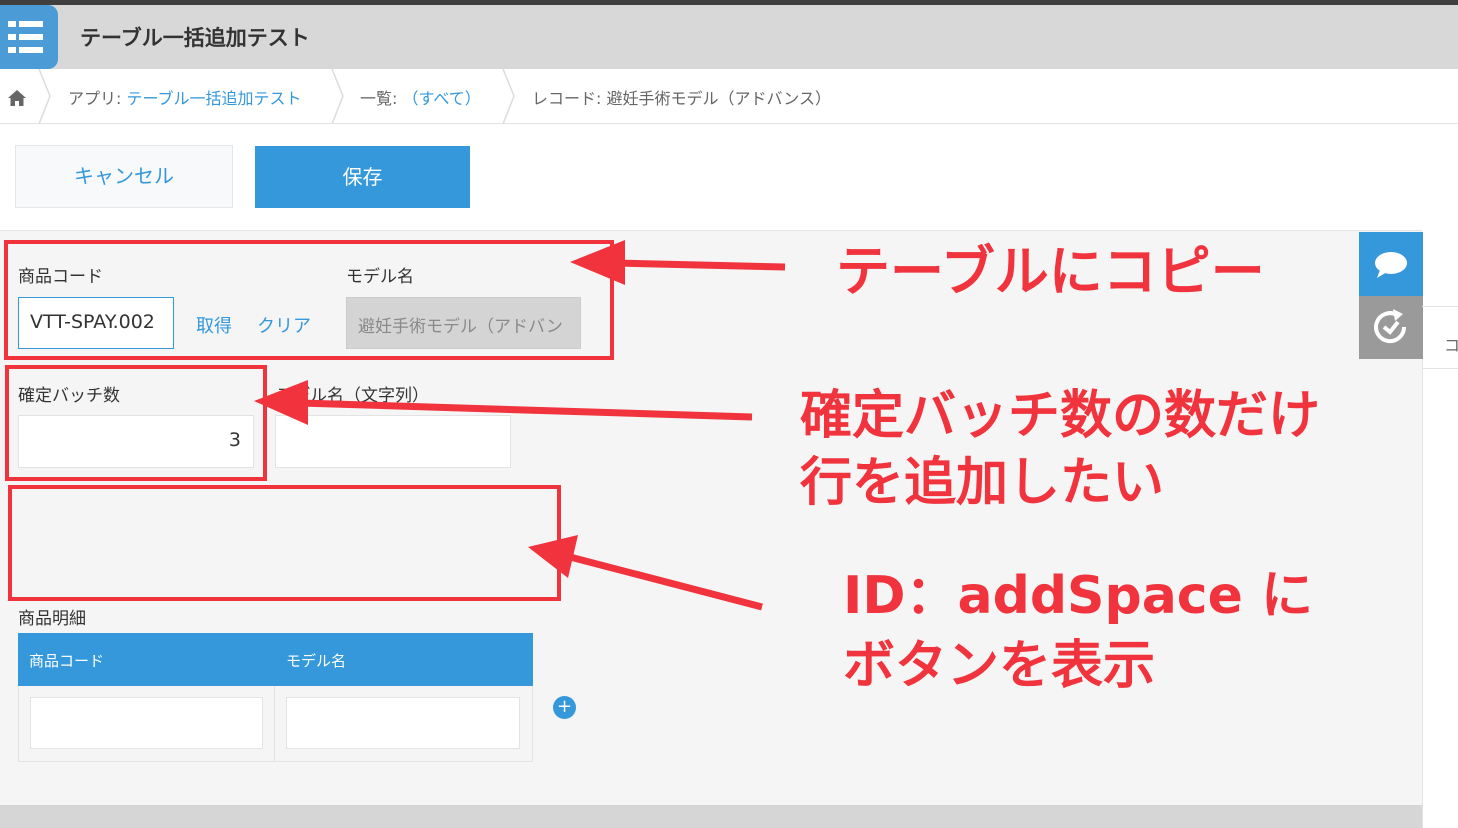  What do you see at coordinates (982, 483) in the screenshot?
I see `annotation-add-rows-line2: 行を追加したい` at bounding box center [982, 483].